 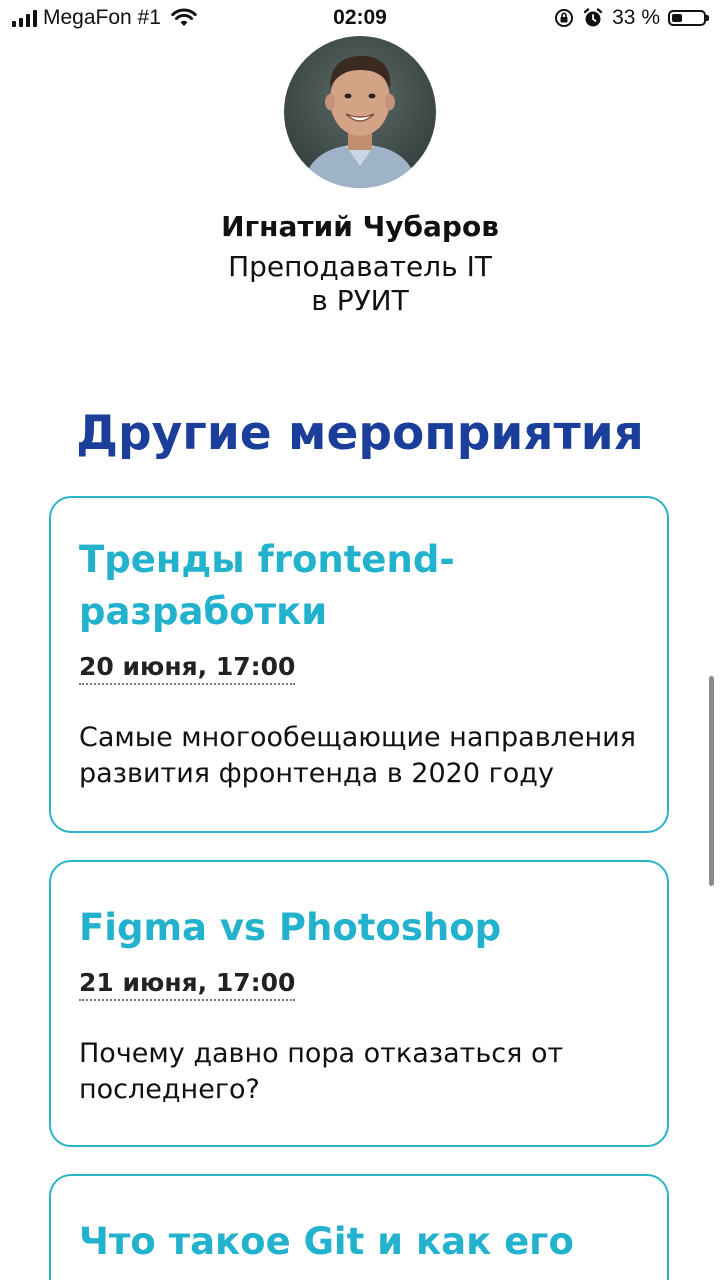 I want to click on event-title: Что такое Git и как его, so click(x=359, y=1242).